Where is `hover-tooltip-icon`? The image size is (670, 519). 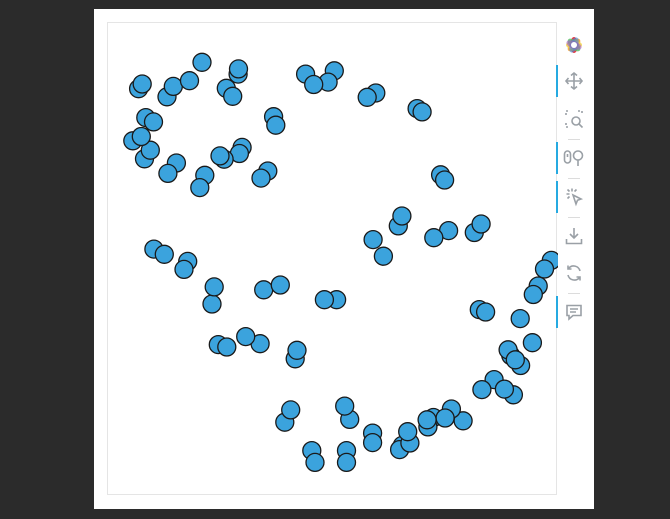
hover-tooltip-icon is located at coordinates (574, 312).